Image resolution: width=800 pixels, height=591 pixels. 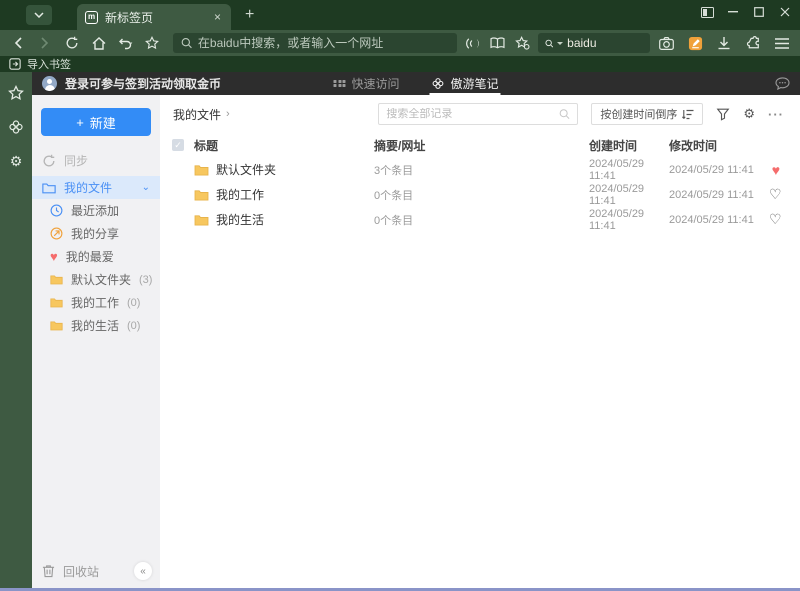 I want to click on breadcrumb-arrow-icon: ›, so click(x=228, y=114).